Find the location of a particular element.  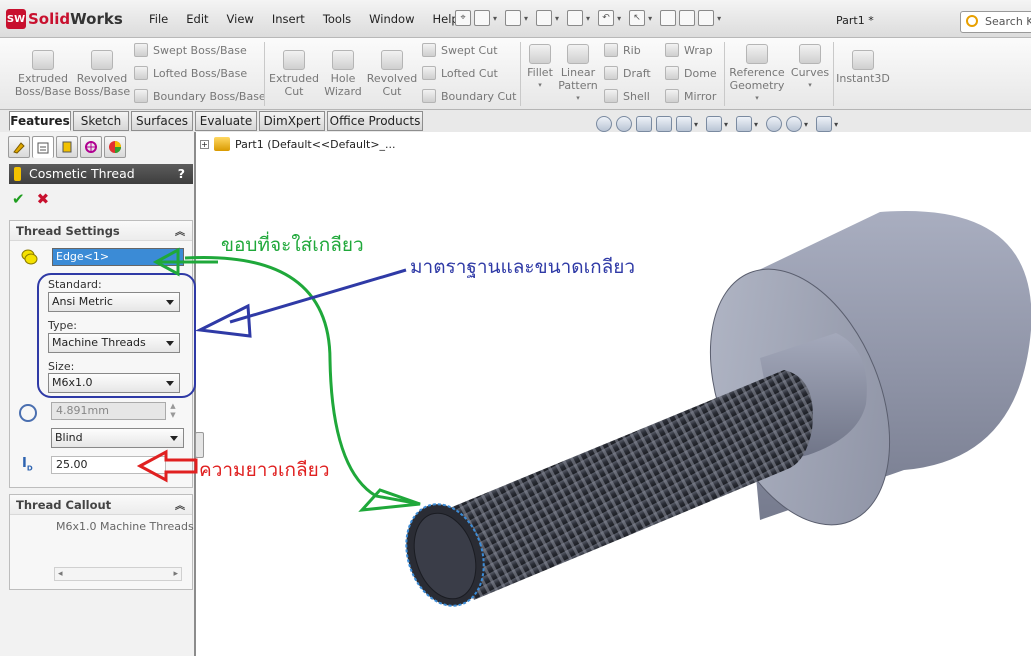

menu-edit: Edit is located at coordinates (197, 19).